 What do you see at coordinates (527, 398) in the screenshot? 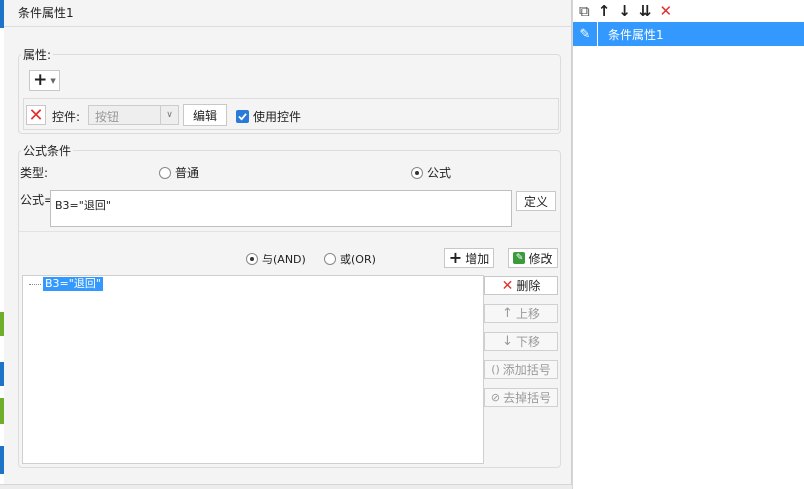
I see `remove-bracket-label: 去掉括号` at bounding box center [527, 398].